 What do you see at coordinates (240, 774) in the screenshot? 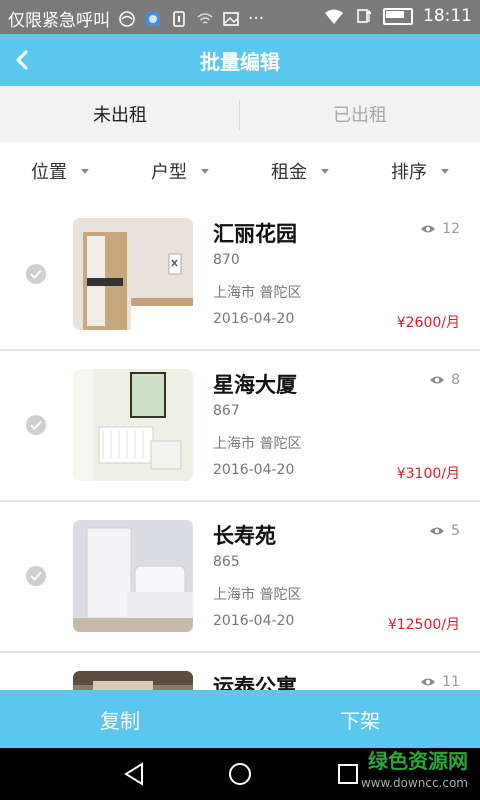
I see `home-circle-icon` at bounding box center [240, 774].